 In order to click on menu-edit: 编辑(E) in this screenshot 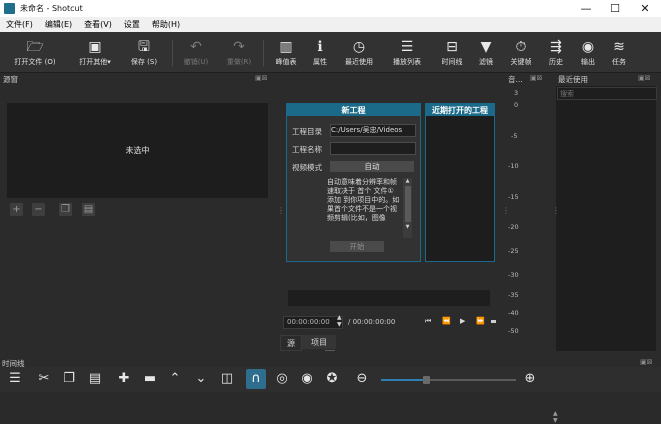, I will do `click(58, 24)`.